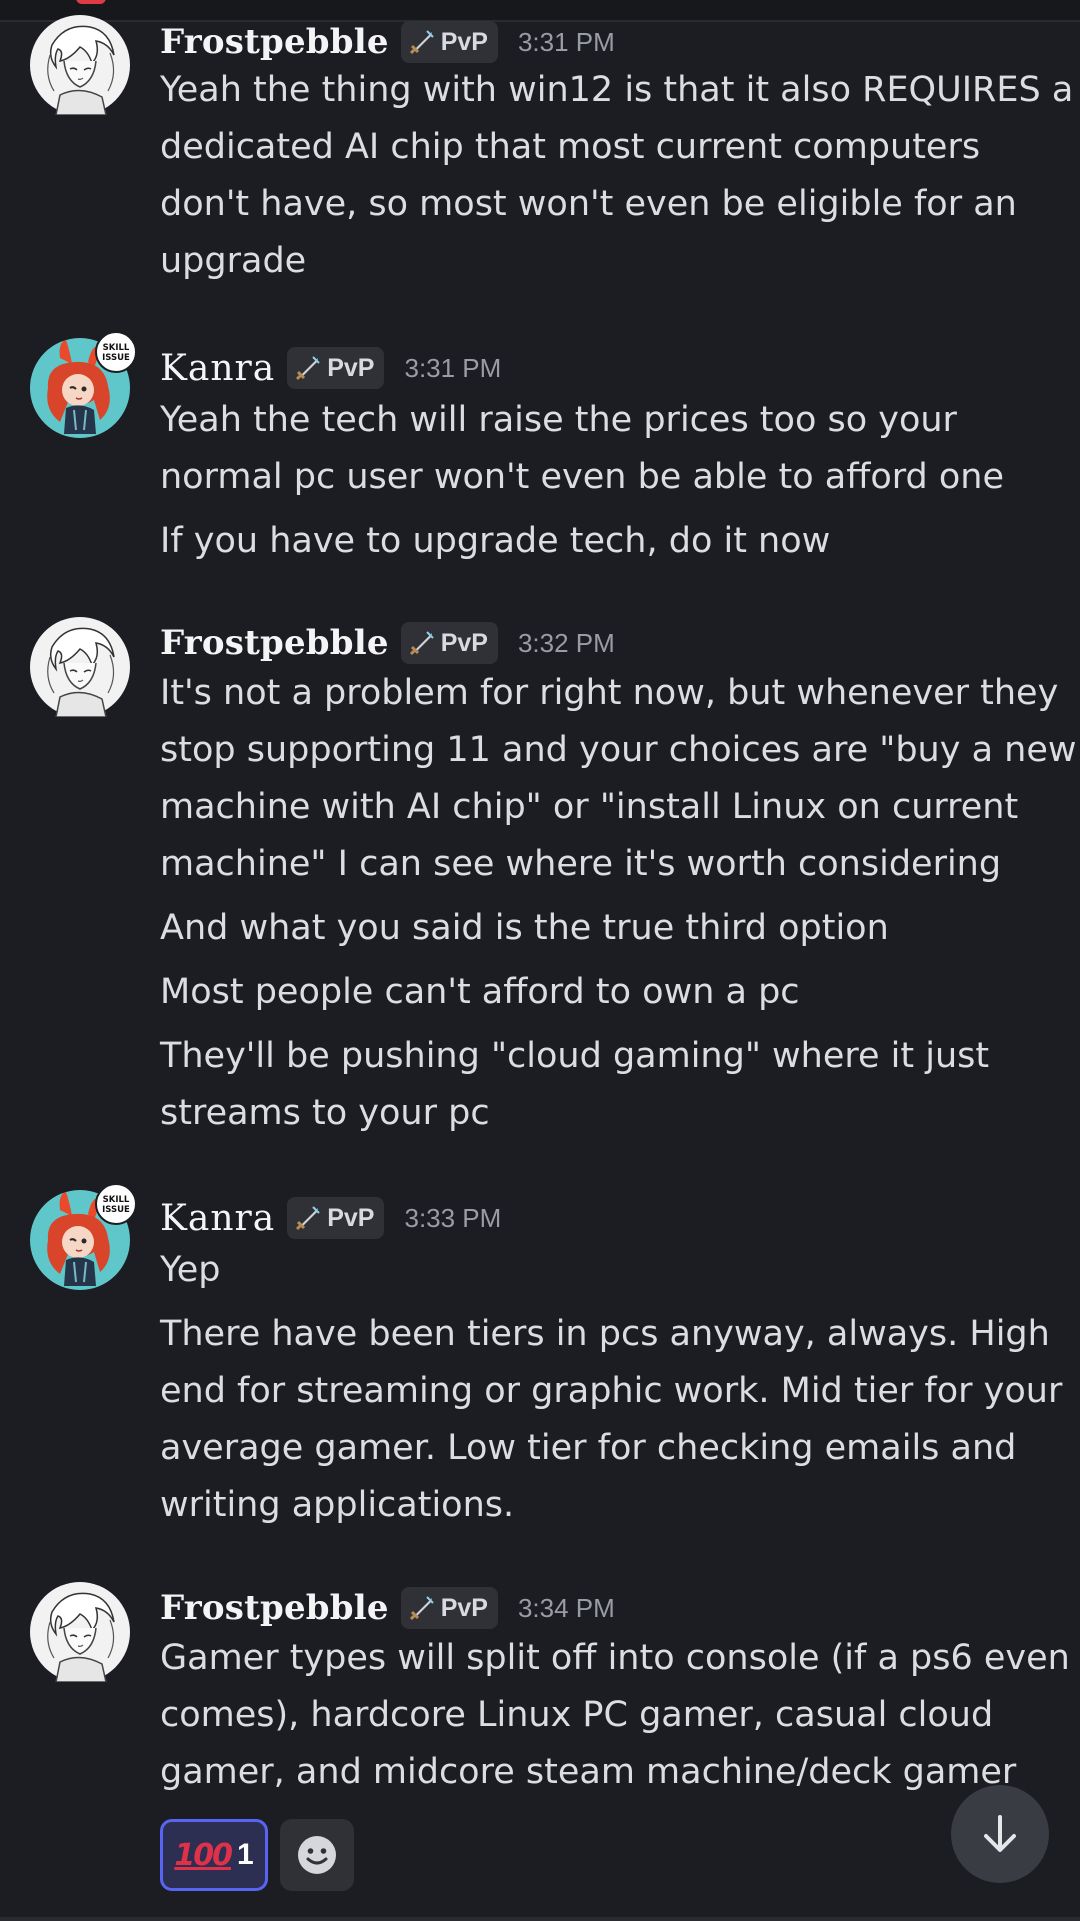  I want to click on add-reaction-button, so click(317, 1855).